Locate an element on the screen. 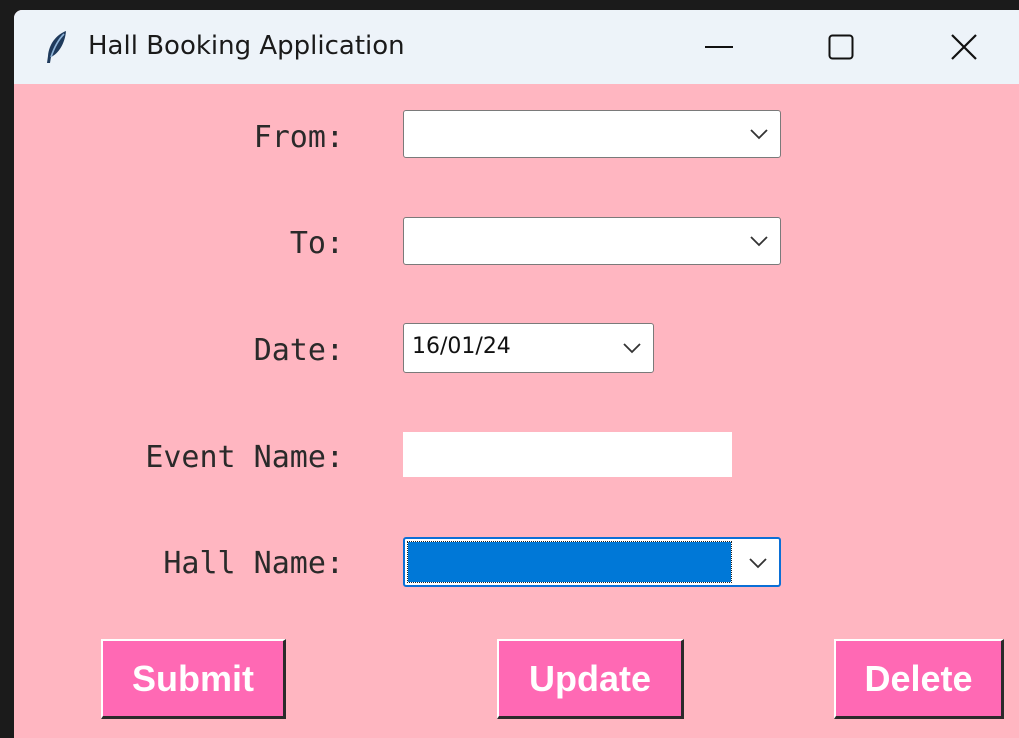 This screenshot has width=1019, height=738. date-label: Date: is located at coordinates (298, 350).